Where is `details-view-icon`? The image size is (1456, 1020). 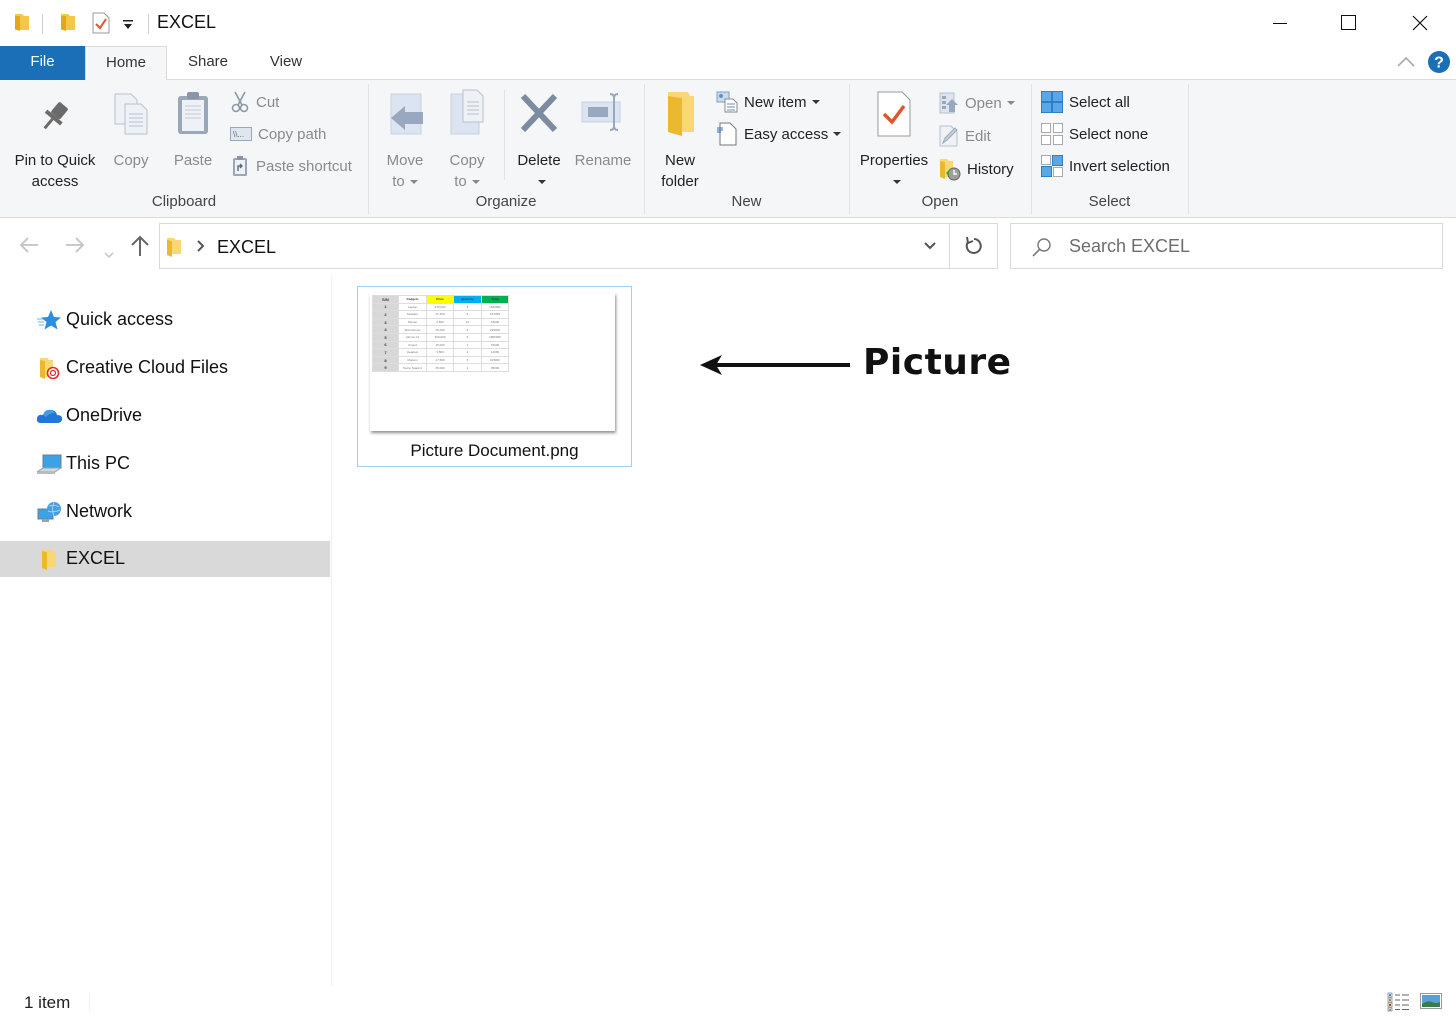 details-view-icon is located at coordinates (1399, 1004).